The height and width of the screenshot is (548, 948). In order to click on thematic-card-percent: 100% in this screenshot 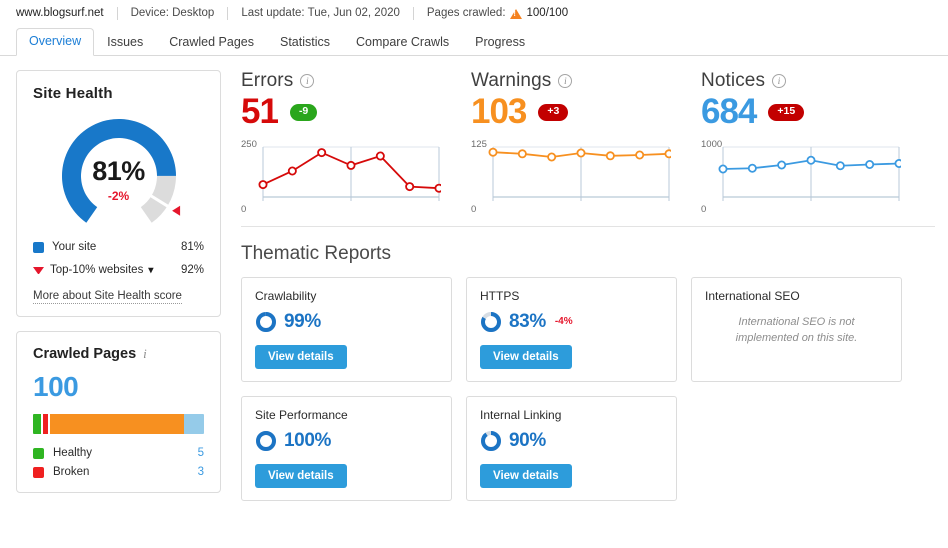, I will do `click(307, 440)`.